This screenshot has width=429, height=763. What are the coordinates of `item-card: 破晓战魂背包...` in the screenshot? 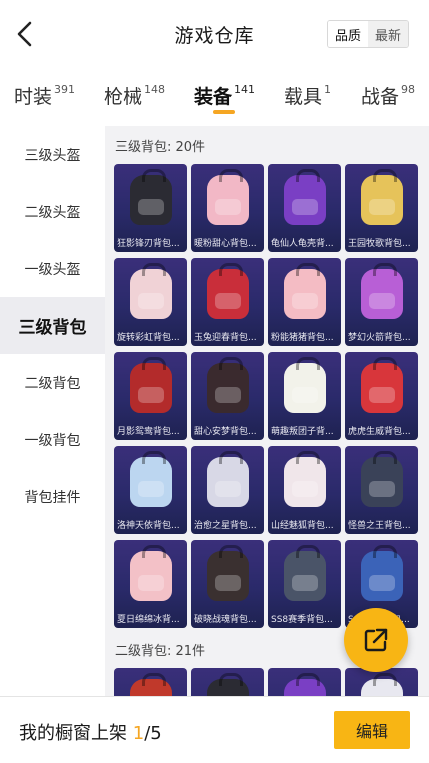 It's located at (227, 584).